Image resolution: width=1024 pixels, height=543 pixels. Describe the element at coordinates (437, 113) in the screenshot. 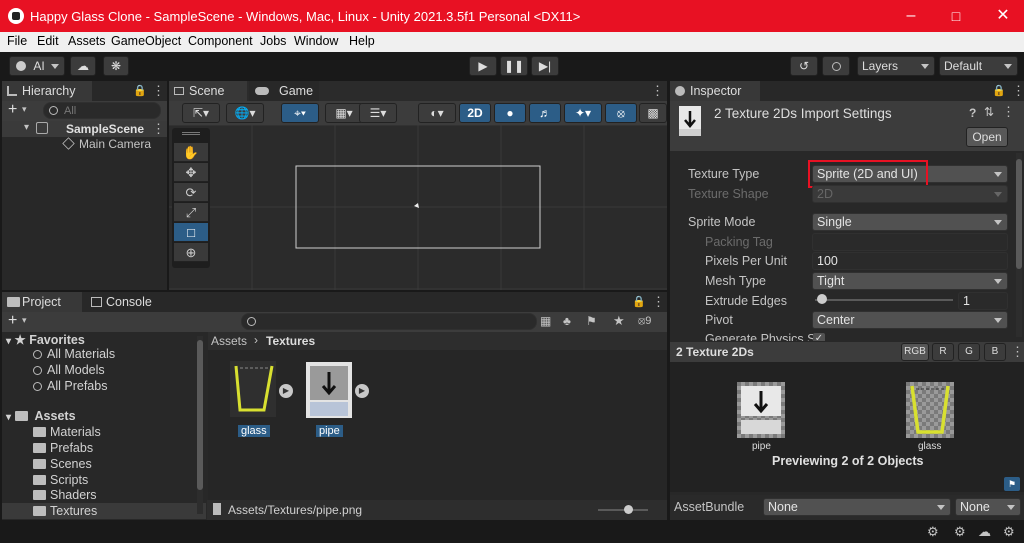

I see `shading-button: ◐▾` at that location.